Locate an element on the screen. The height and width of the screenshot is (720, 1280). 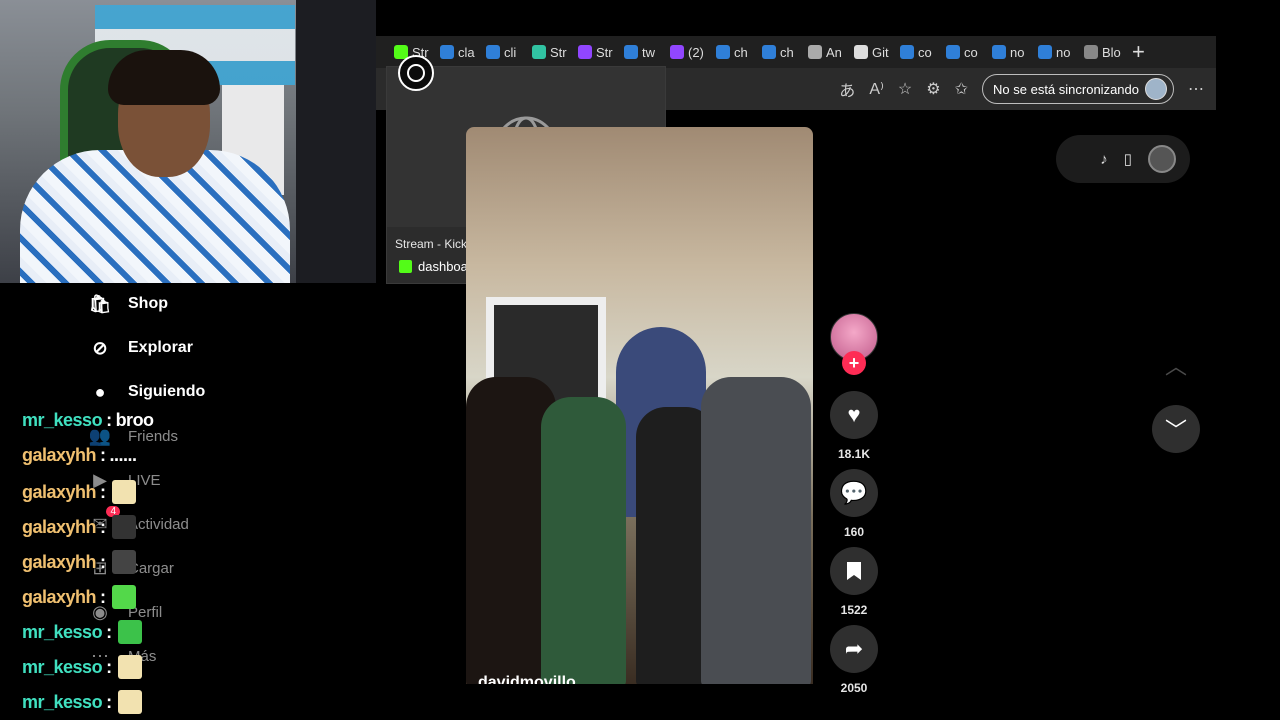
browser-tab: An is located at coordinates (827, 52).